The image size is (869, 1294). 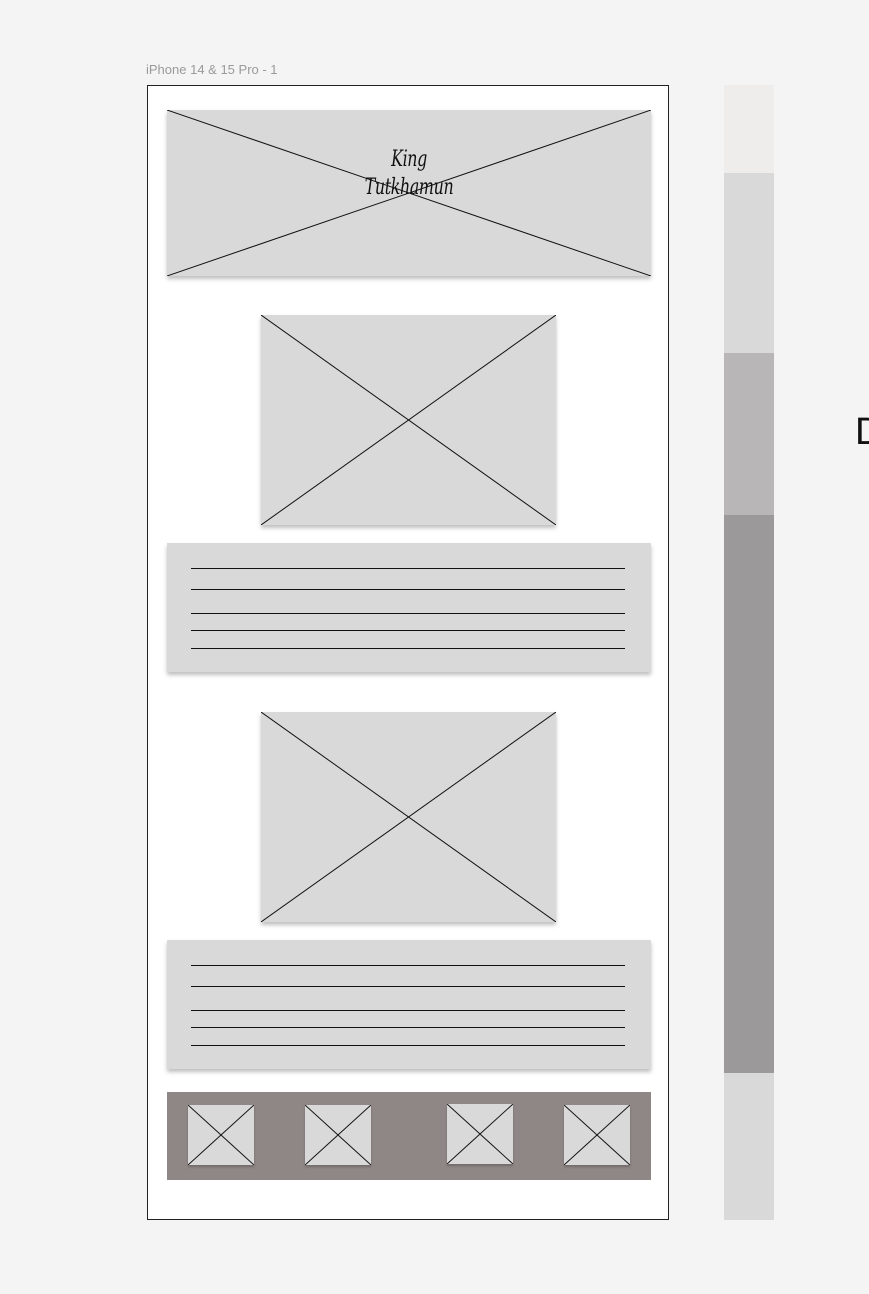 What do you see at coordinates (212, 69) in the screenshot?
I see `frame-label: iPhone 14 & 15 Pro - 1` at bounding box center [212, 69].